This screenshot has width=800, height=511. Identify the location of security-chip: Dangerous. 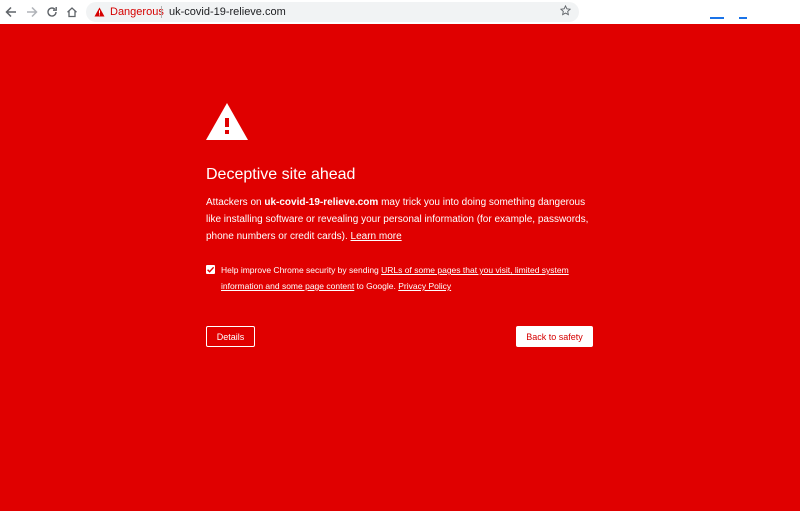
(129, 12).